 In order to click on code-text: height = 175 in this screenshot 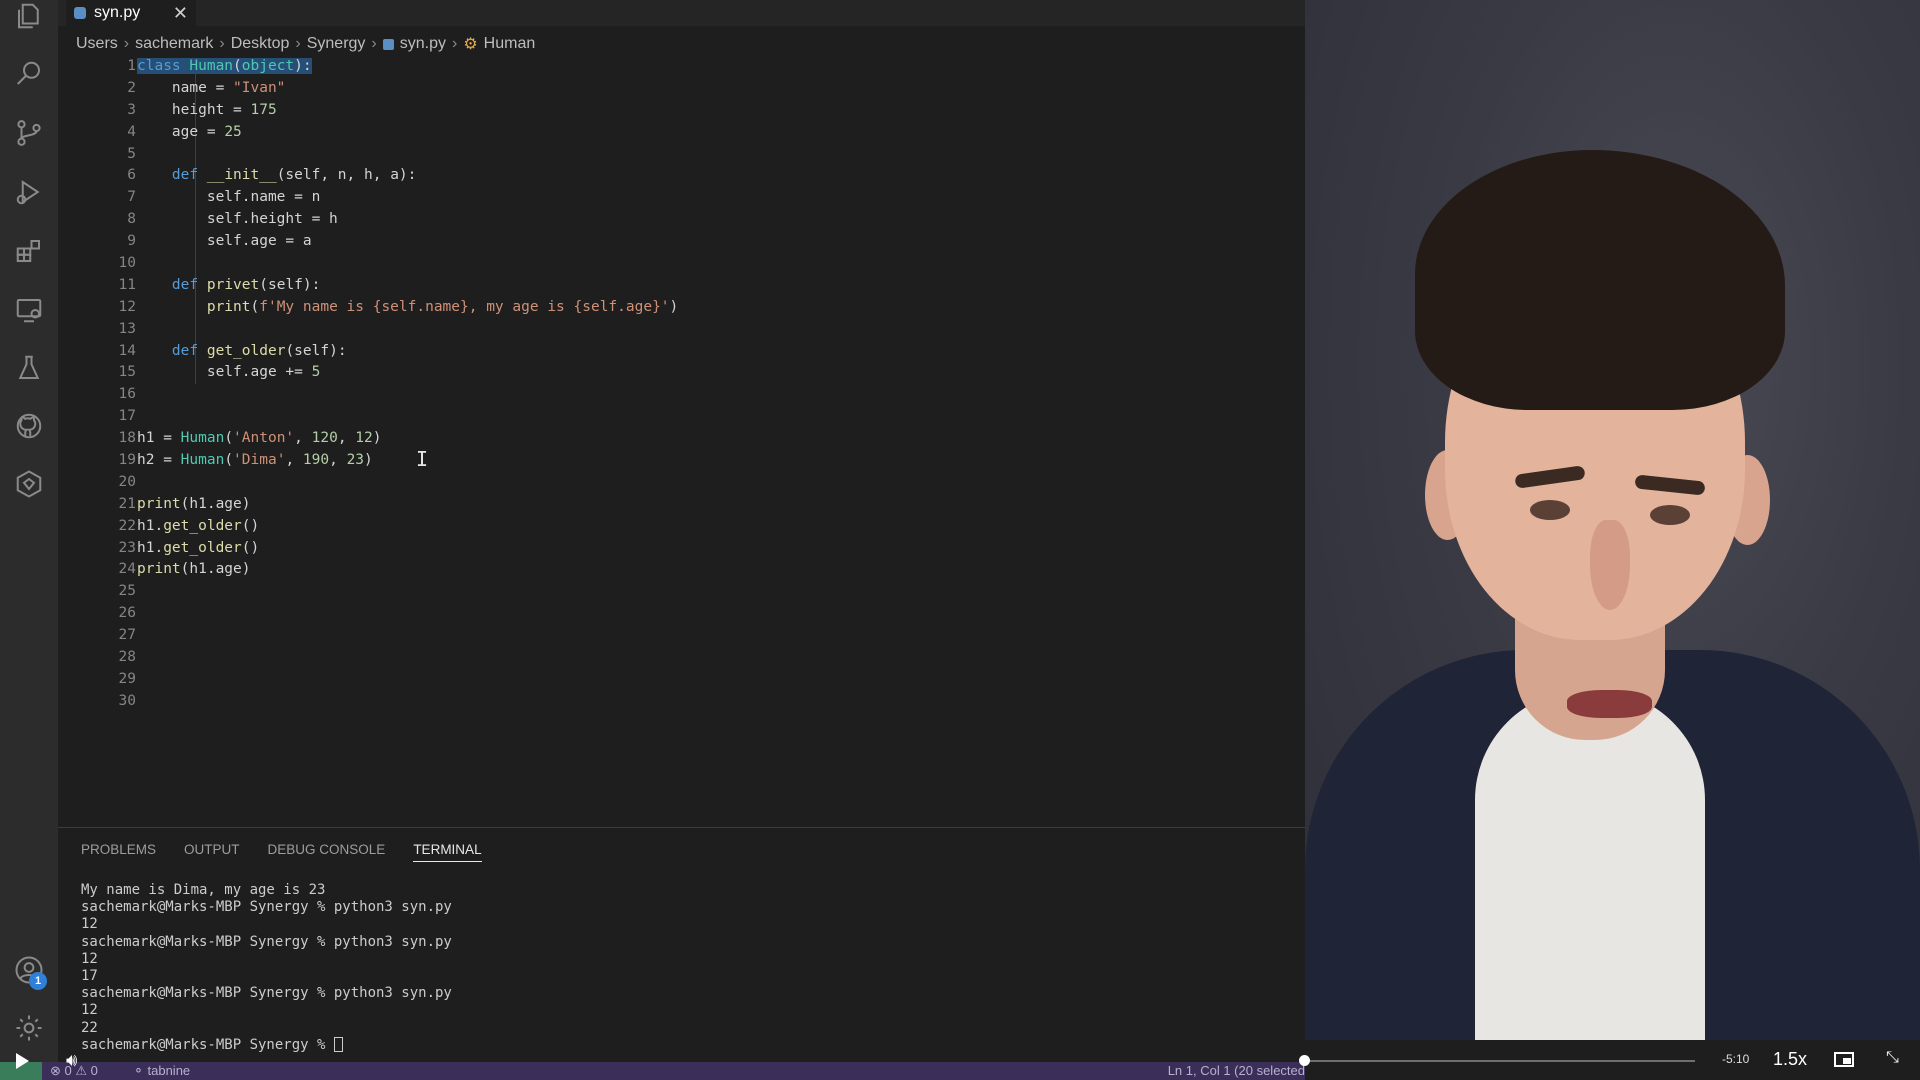, I will do `click(207, 111)`.